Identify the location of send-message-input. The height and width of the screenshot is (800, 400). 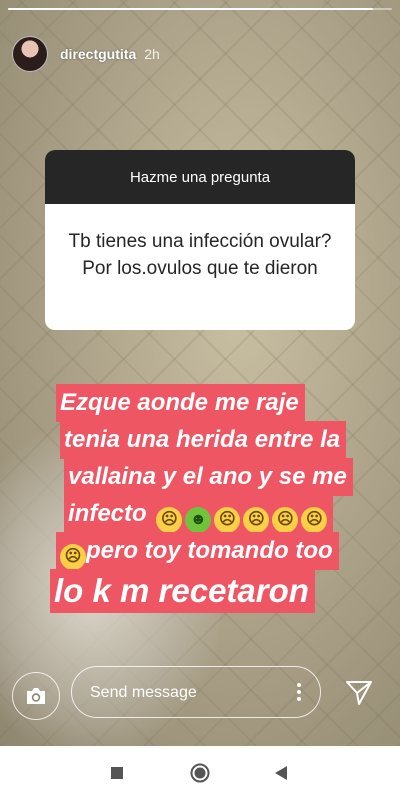
(185, 693).